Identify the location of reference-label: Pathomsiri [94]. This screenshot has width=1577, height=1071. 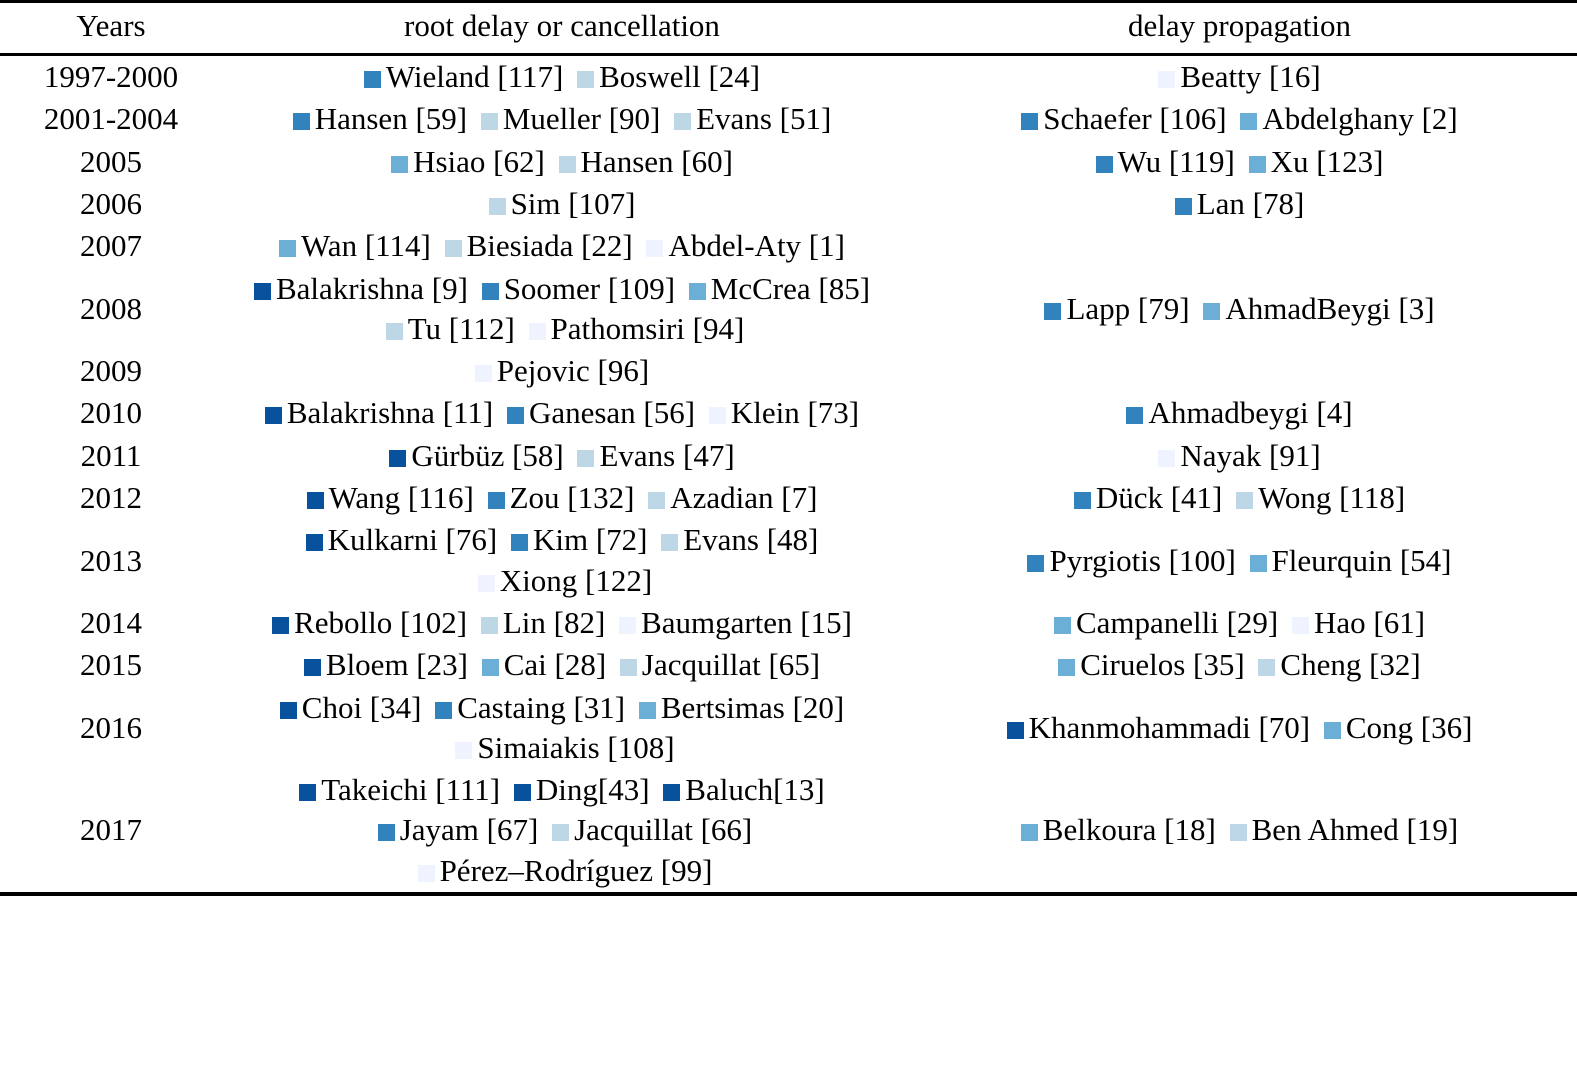
(647, 328).